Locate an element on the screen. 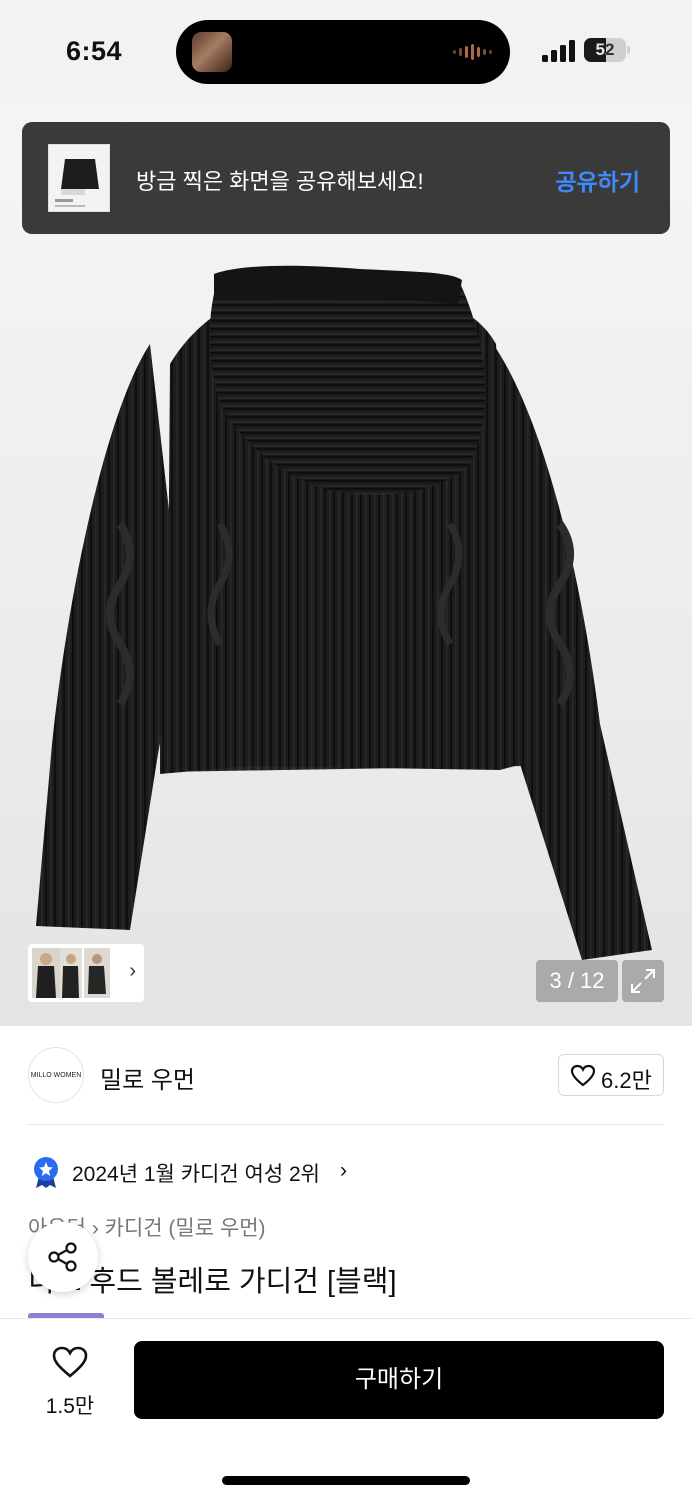 Image resolution: width=692 pixels, height=1500 pixels. share-button: 공유하기 is located at coordinates (597, 180).